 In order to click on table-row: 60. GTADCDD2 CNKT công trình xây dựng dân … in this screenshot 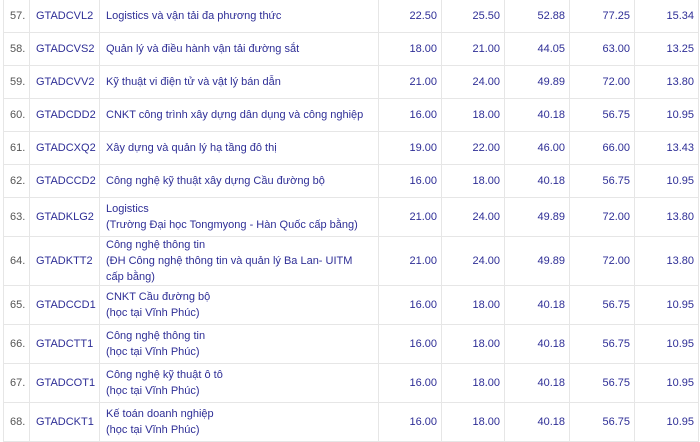, I will do `click(351, 115)`.